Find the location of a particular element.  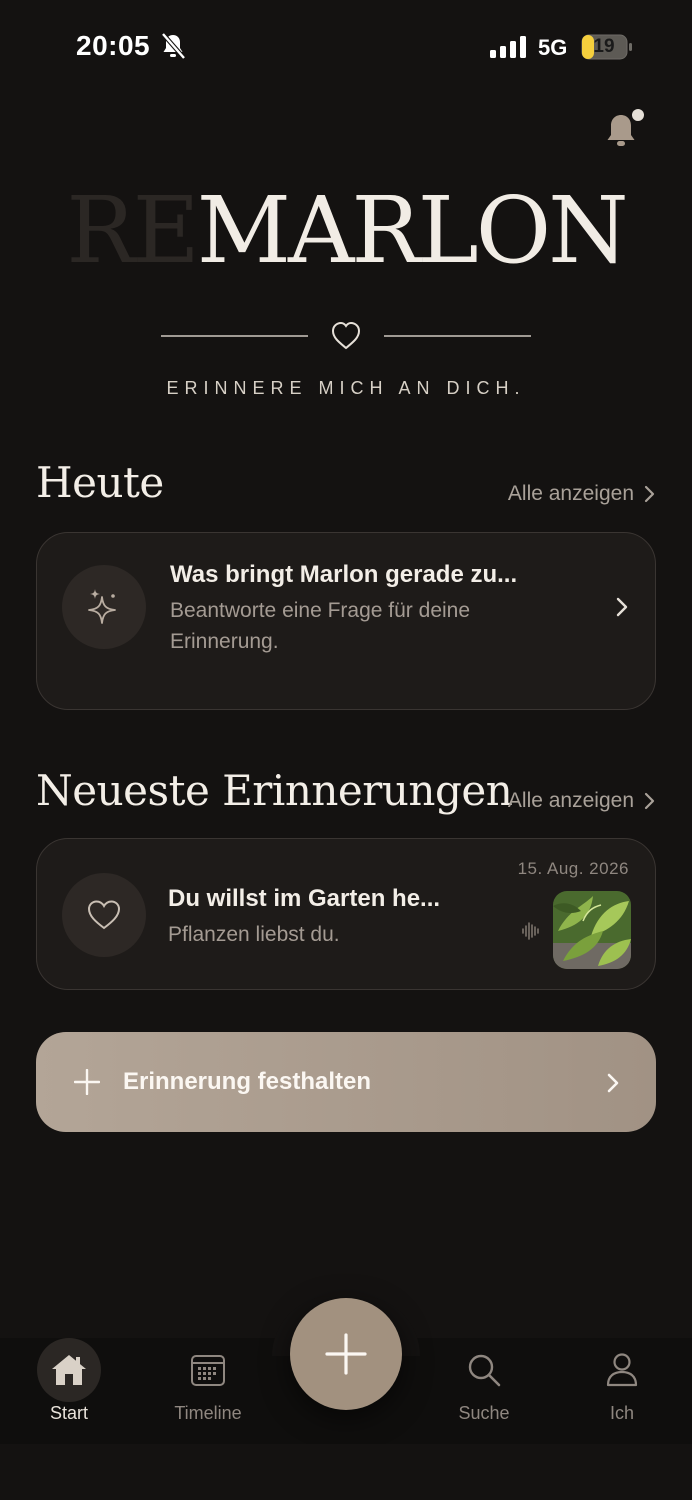

house-icon is located at coordinates (69, 1370).